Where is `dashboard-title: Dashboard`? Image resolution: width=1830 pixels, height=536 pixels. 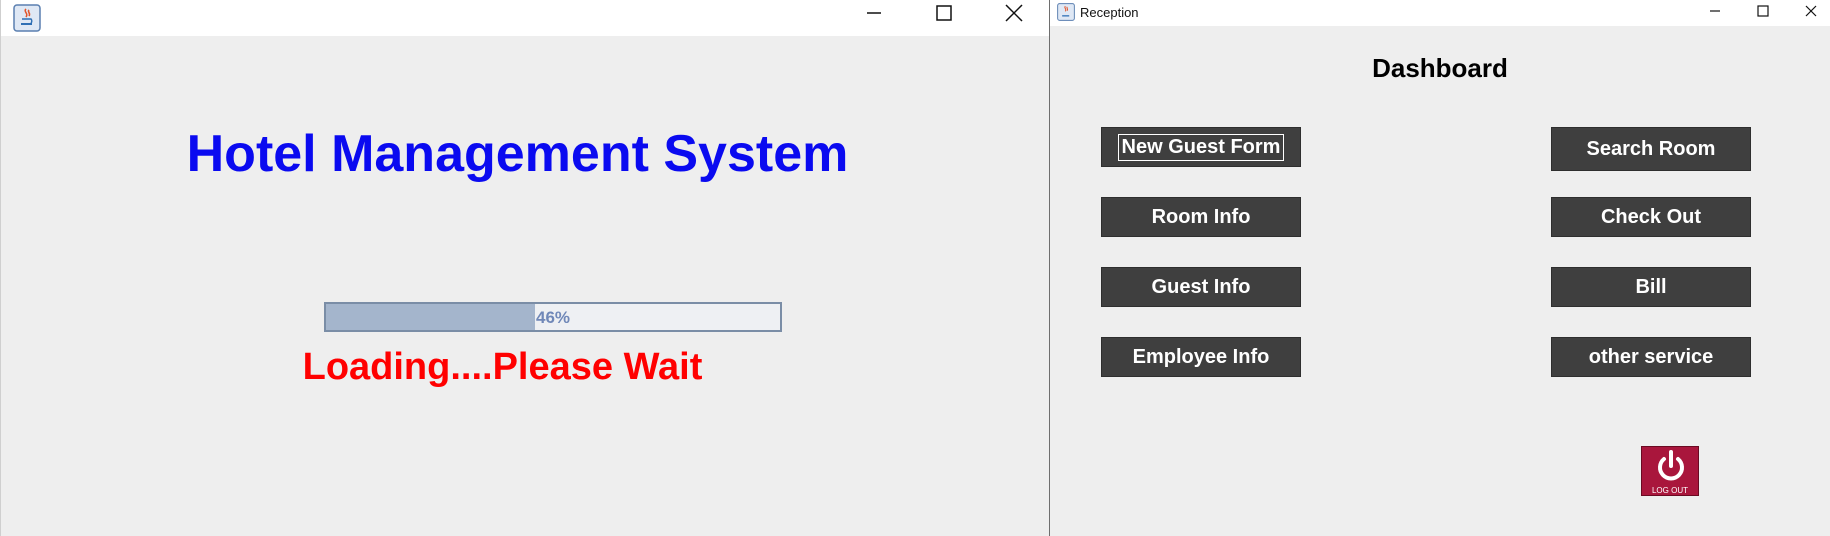 dashboard-title: Dashboard is located at coordinates (1440, 68).